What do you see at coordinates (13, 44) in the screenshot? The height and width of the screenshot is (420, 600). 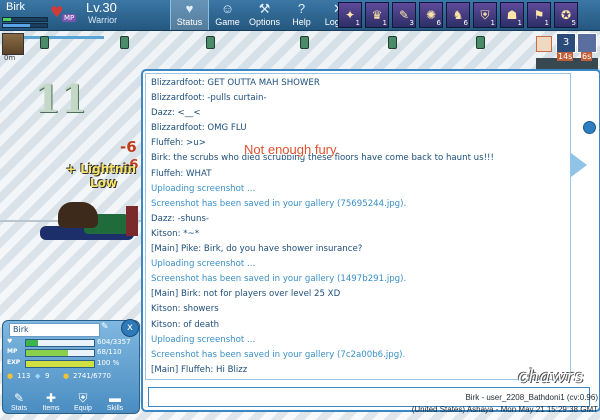 I see `target-portrait` at bounding box center [13, 44].